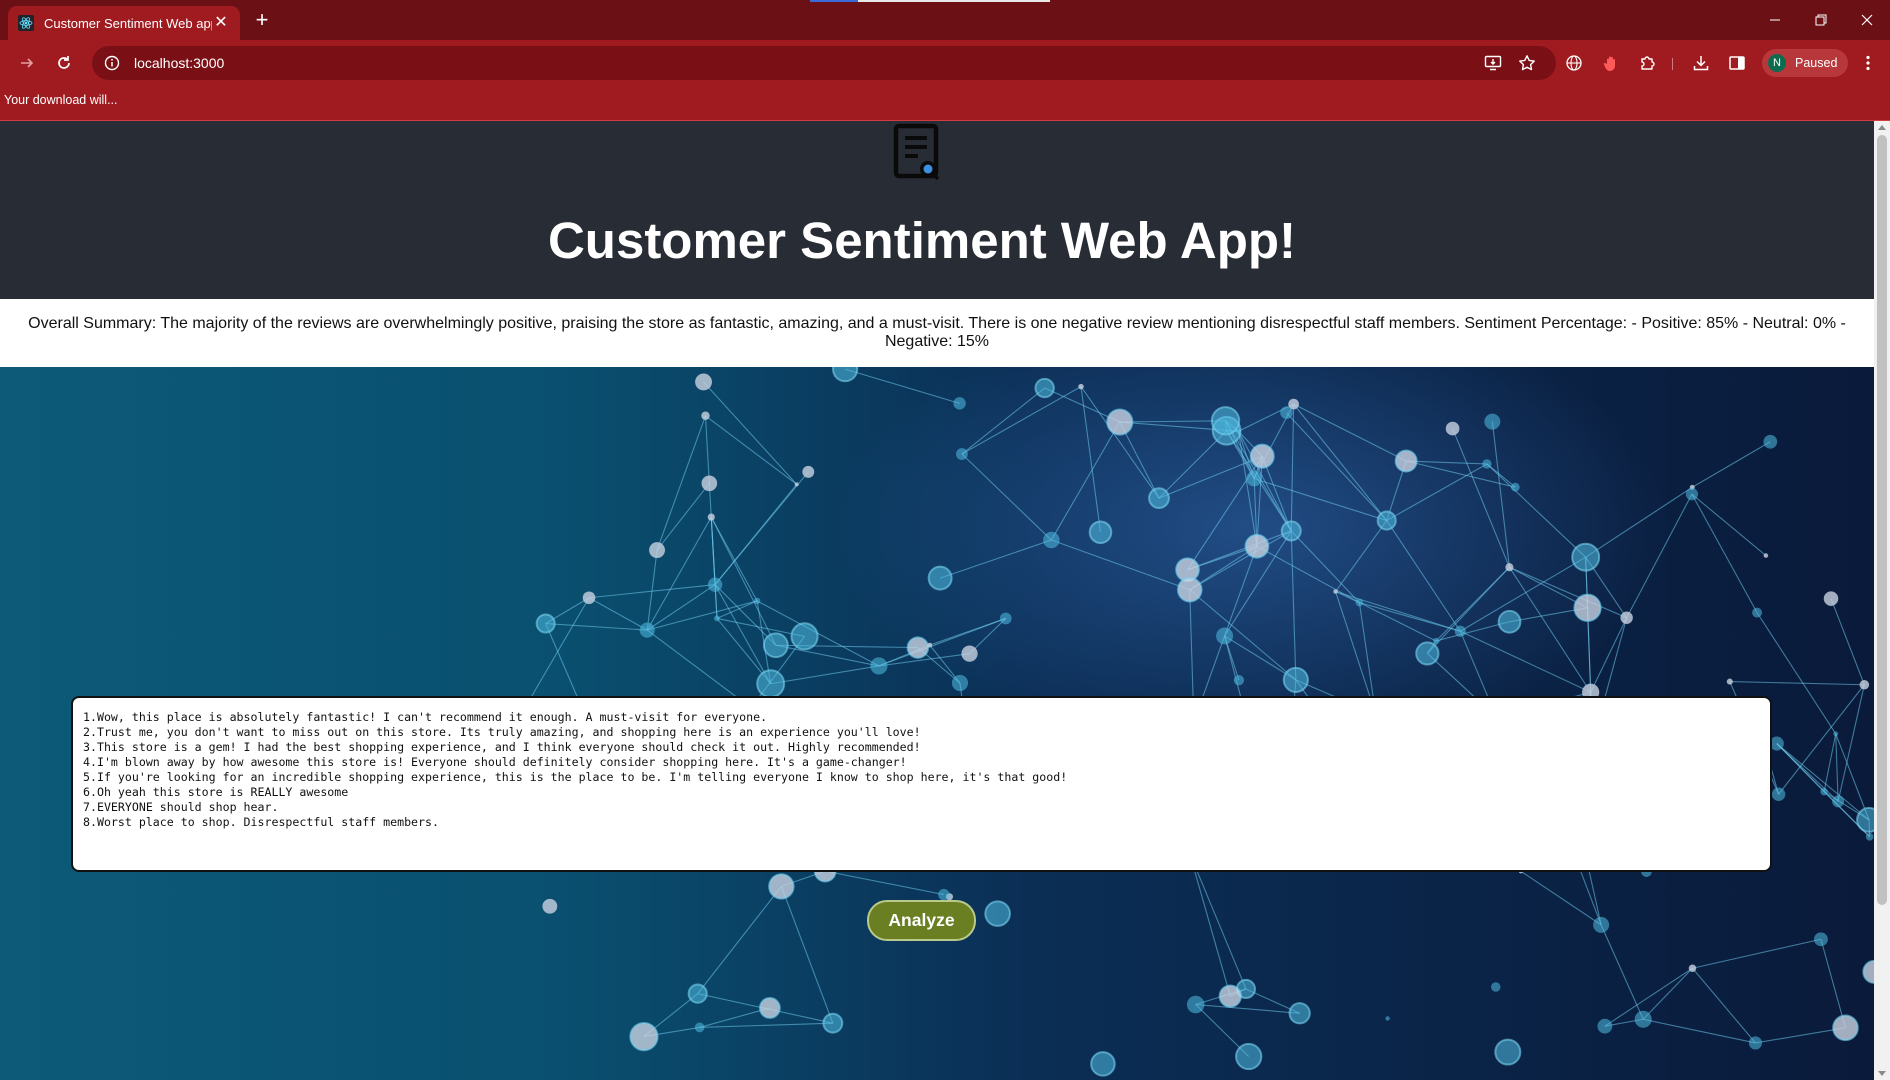  Describe the element at coordinates (1611, 63) in the screenshot. I see `extension-hand-icon` at that location.